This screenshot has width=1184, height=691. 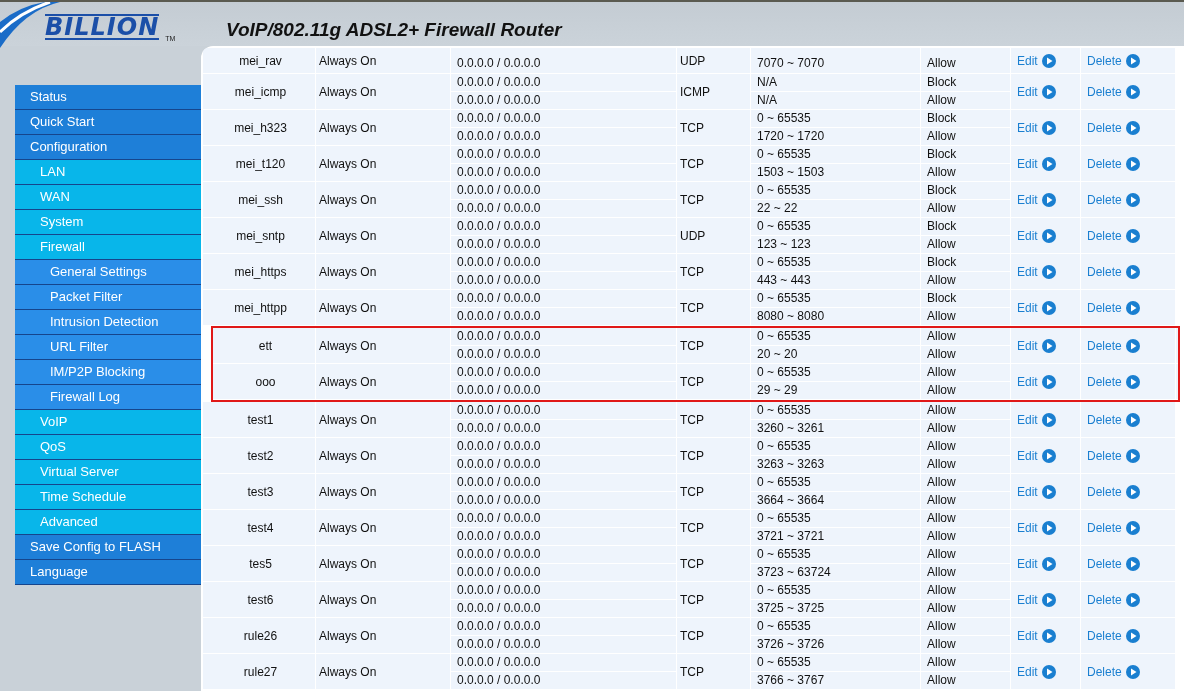 What do you see at coordinates (108, 97) in the screenshot?
I see `sidebar-item: Status` at bounding box center [108, 97].